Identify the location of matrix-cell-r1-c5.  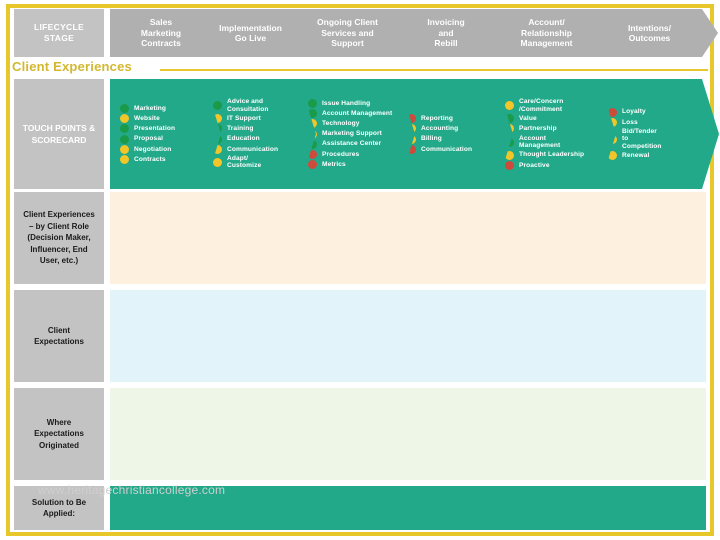
(551, 238).